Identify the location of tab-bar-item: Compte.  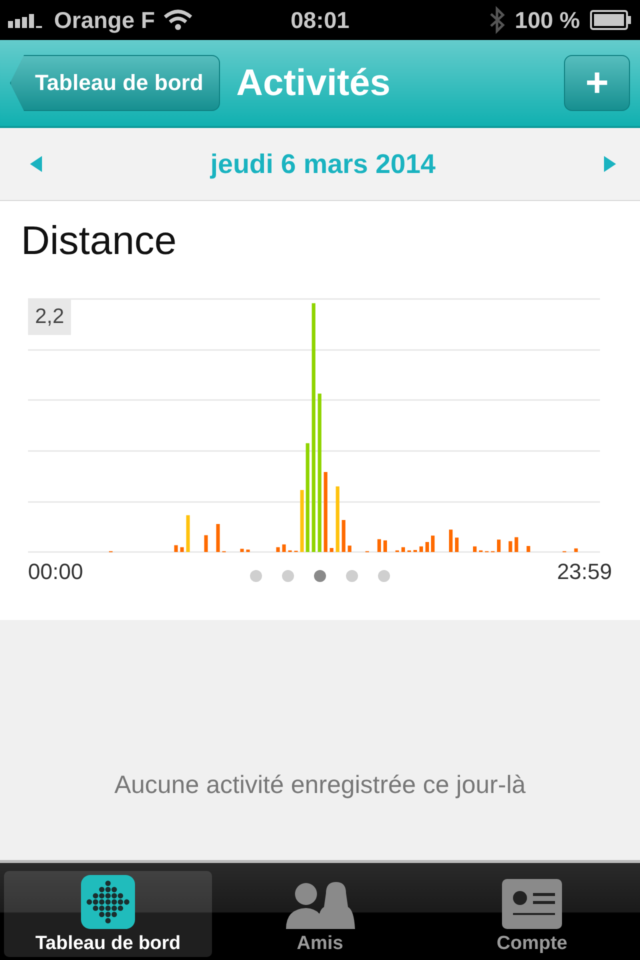
(532, 914).